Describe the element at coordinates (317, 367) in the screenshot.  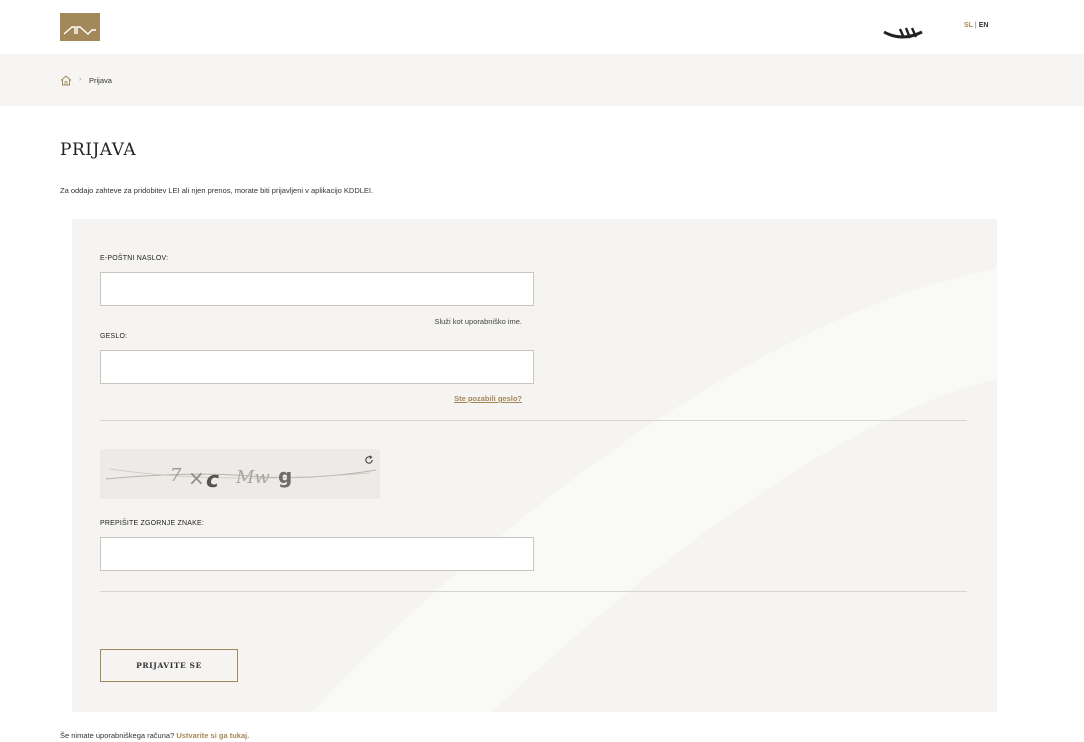
I see `password-input` at that location.